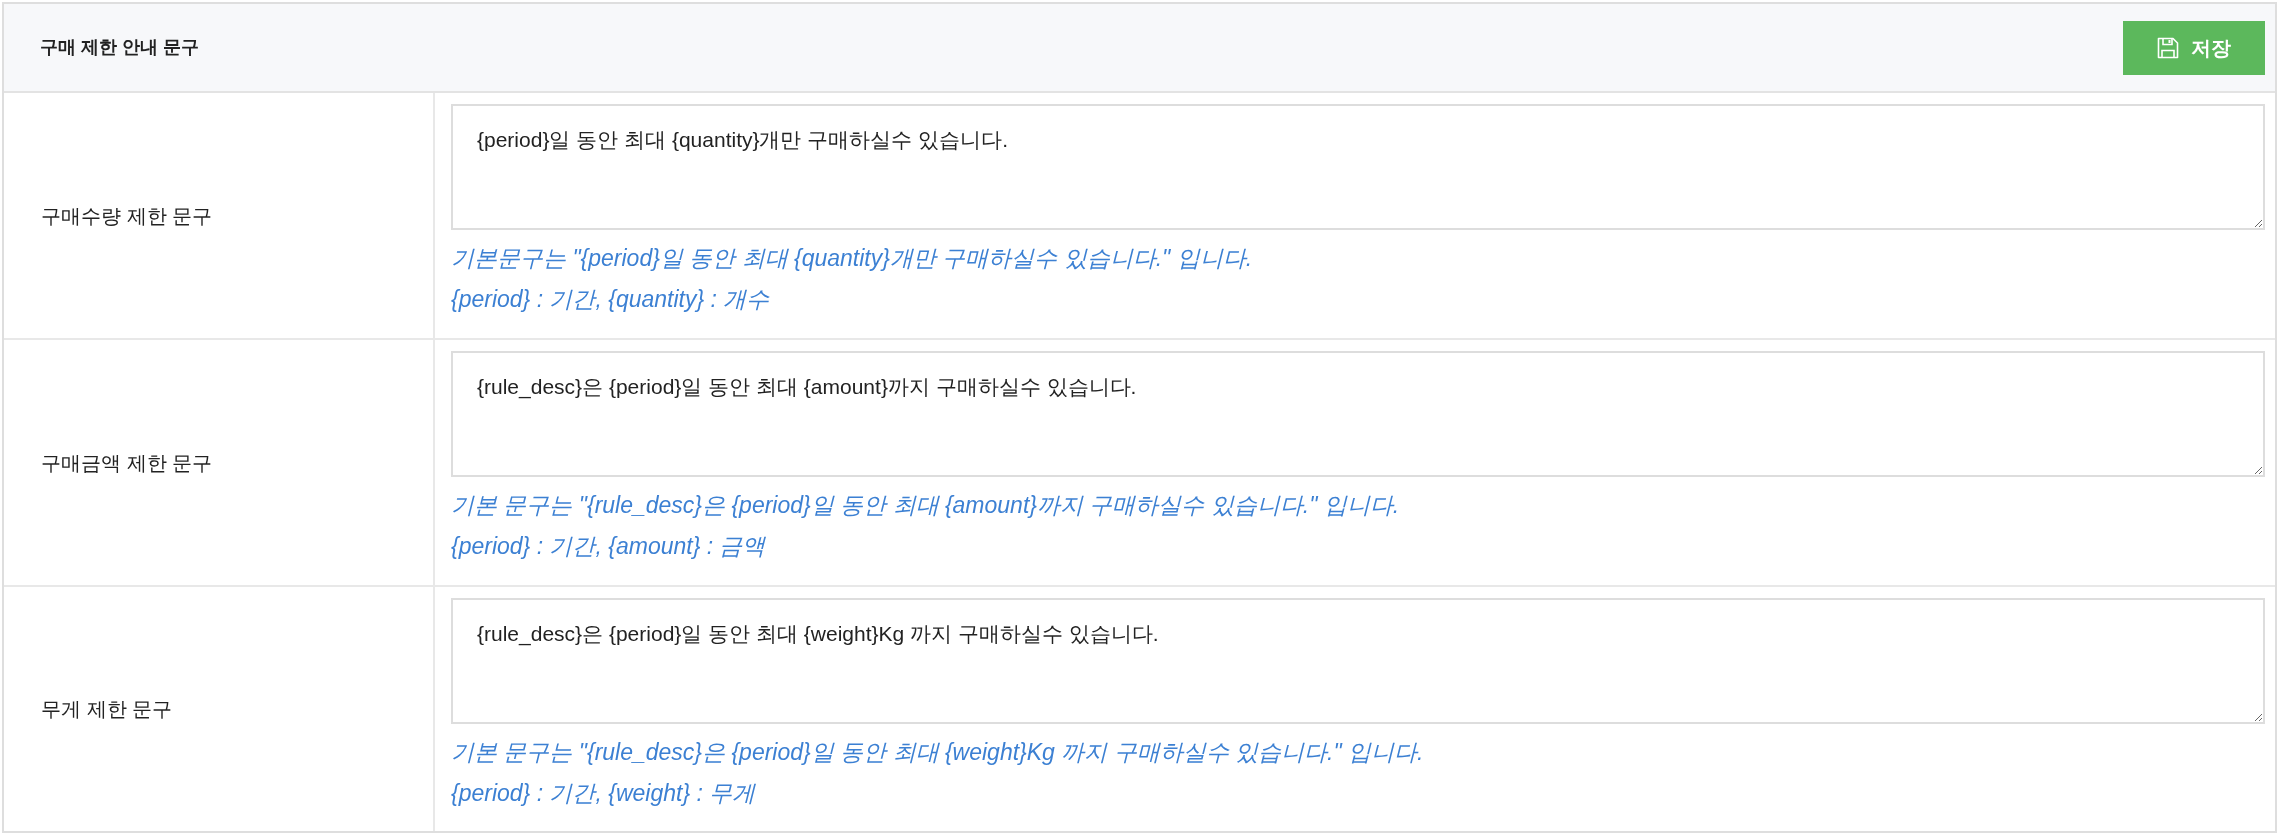  I want to click on message-field: {period}일 동안 최대 {quantity}개만 구매하실수 있습니다., so click(1358, 167).